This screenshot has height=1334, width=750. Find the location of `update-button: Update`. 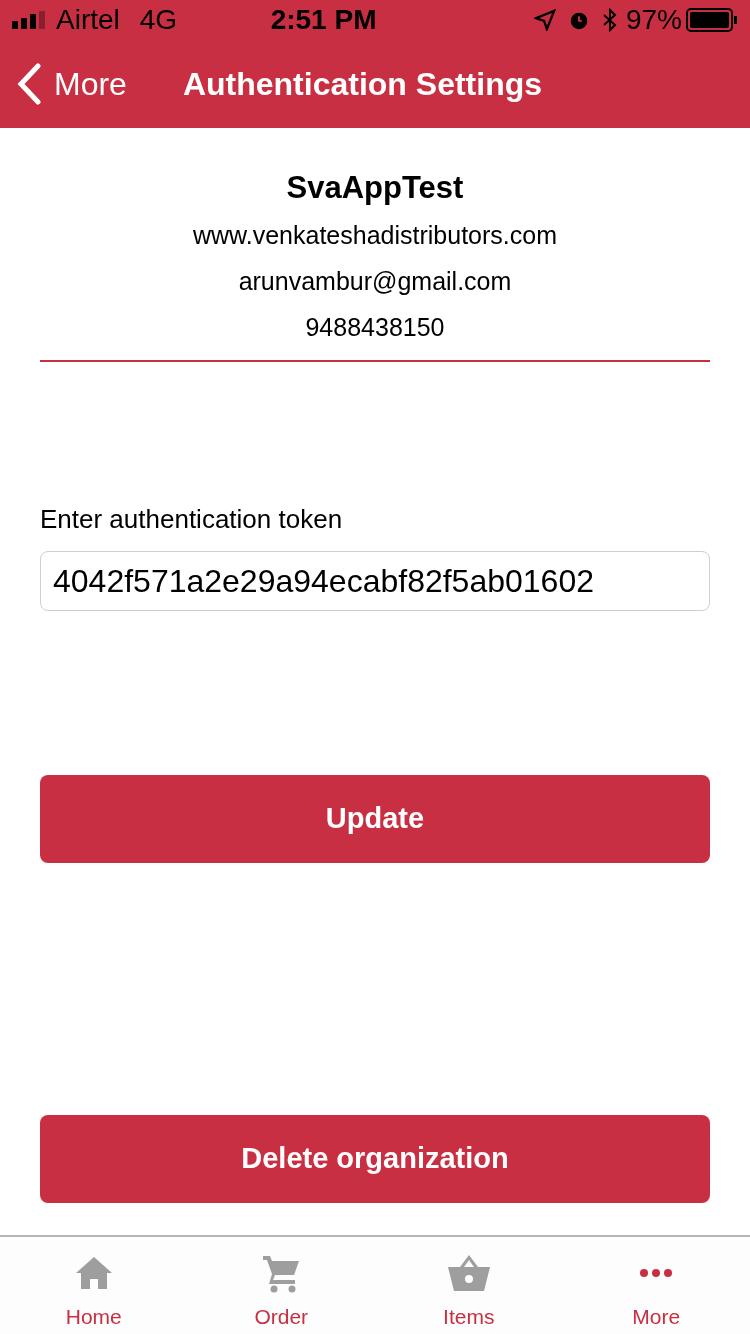

update-button: Update is located at coordinates (375, 819).